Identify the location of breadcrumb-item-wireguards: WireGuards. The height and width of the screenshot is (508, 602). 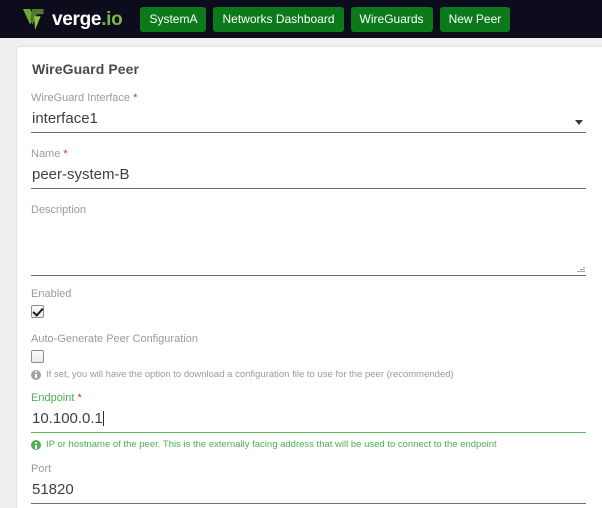
(391, 19).